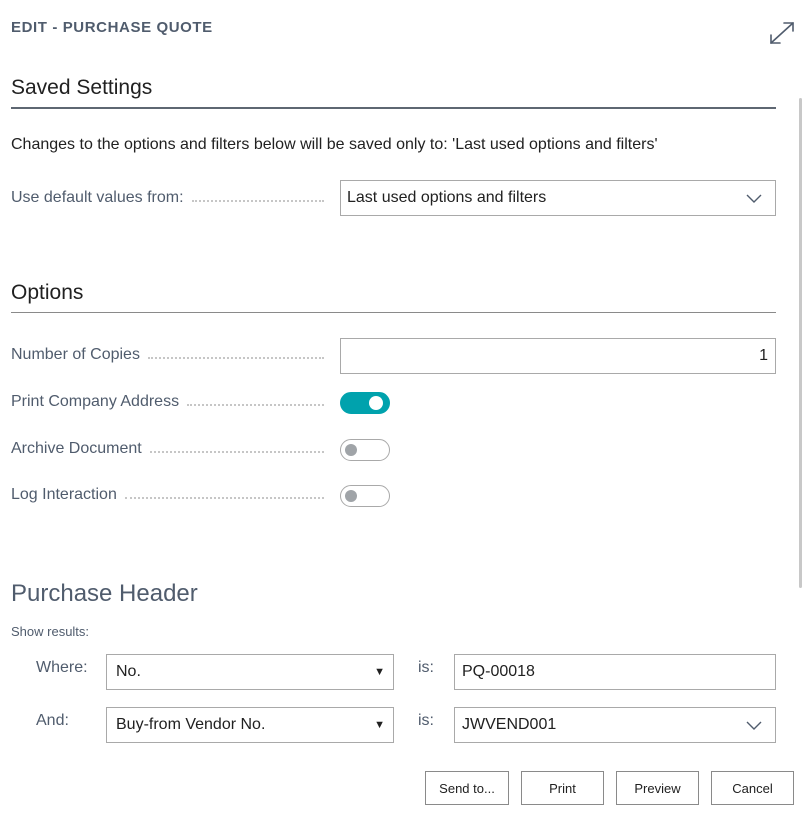 The image size is (802, 823). Describe the element at coordinates (615, 725) in the screenshot. I see `filter-value-input-2: JWVEND001` at that location.